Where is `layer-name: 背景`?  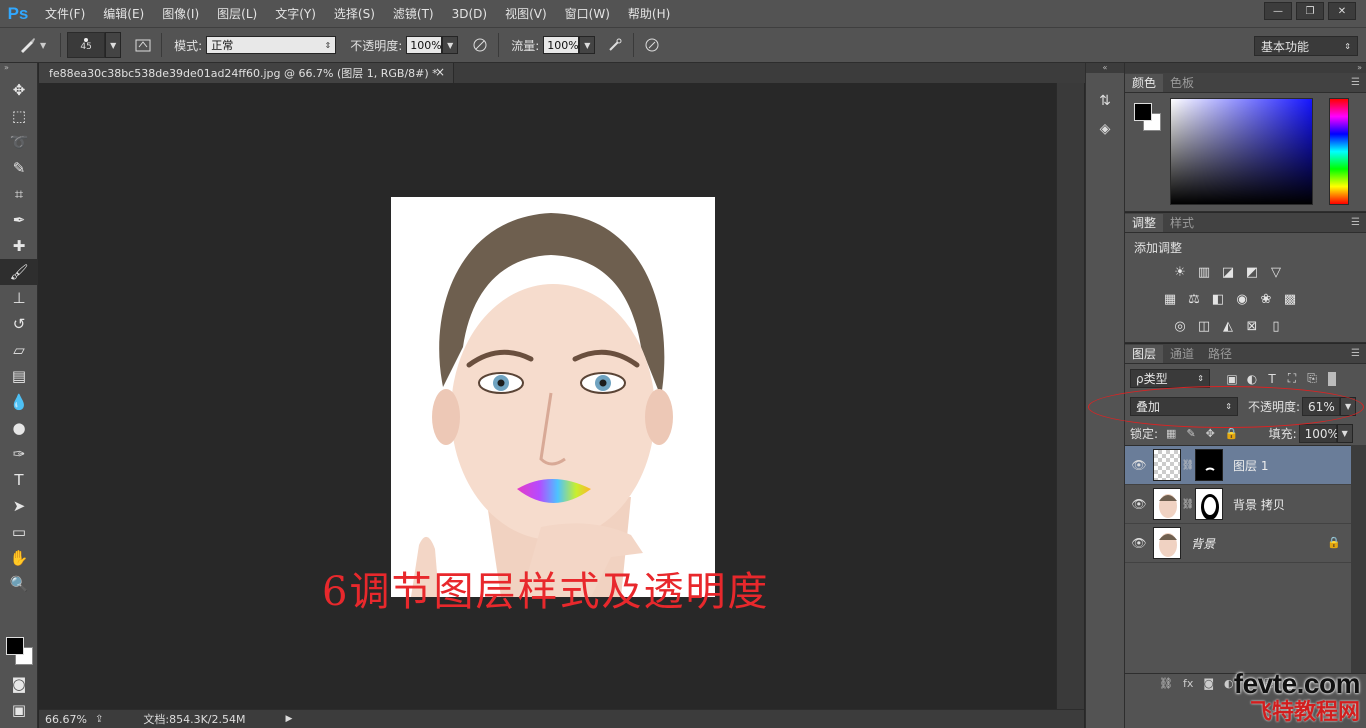
layer-name: 背景 is located at coordinates (1203, 543).